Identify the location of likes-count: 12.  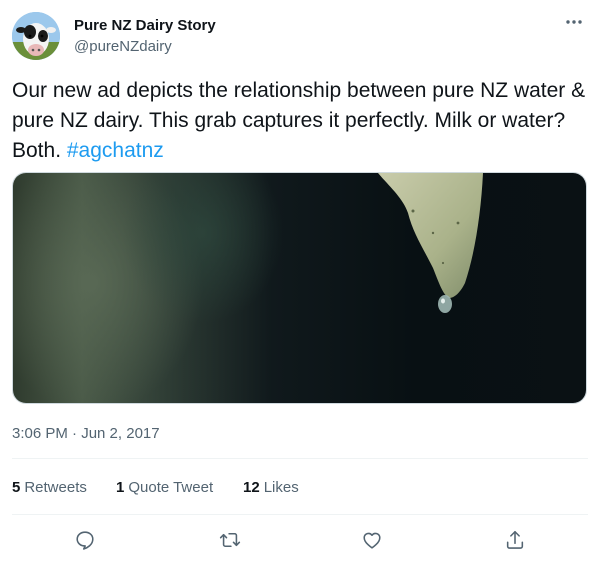
(251, 487).